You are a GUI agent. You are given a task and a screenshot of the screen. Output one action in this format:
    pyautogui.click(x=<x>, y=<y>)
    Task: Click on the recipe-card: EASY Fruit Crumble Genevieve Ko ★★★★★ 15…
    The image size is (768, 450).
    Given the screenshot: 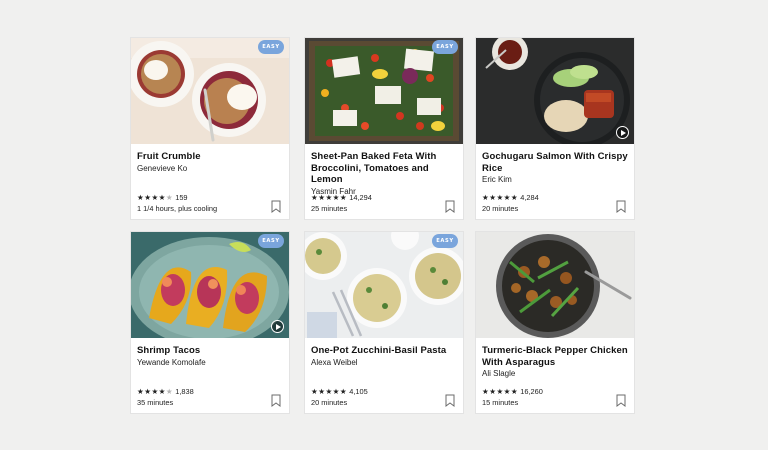 What is the action you would take?
    pyautogui.click(x=210, y=128)
    